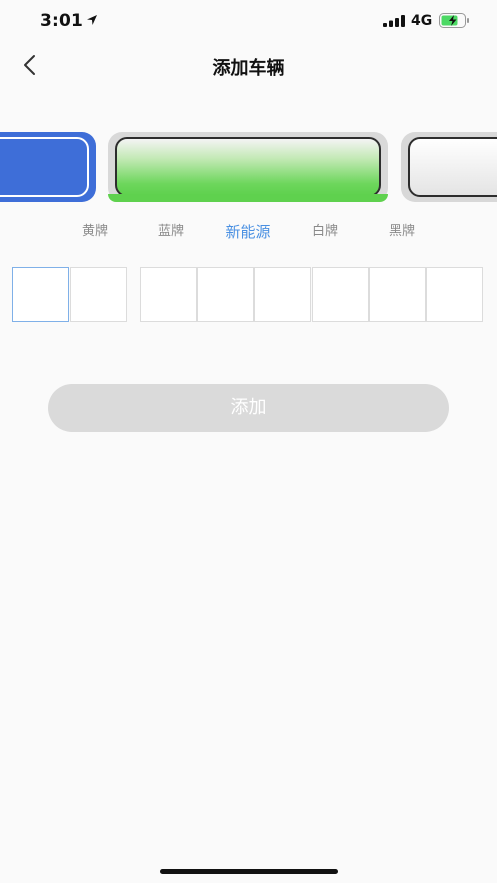 Image resolution: width=497 pixels, height=883 pixels. Describe the element at coordinates (325, 232) in the screenshot. I see `tab-white-plate: 白牌` at that location.